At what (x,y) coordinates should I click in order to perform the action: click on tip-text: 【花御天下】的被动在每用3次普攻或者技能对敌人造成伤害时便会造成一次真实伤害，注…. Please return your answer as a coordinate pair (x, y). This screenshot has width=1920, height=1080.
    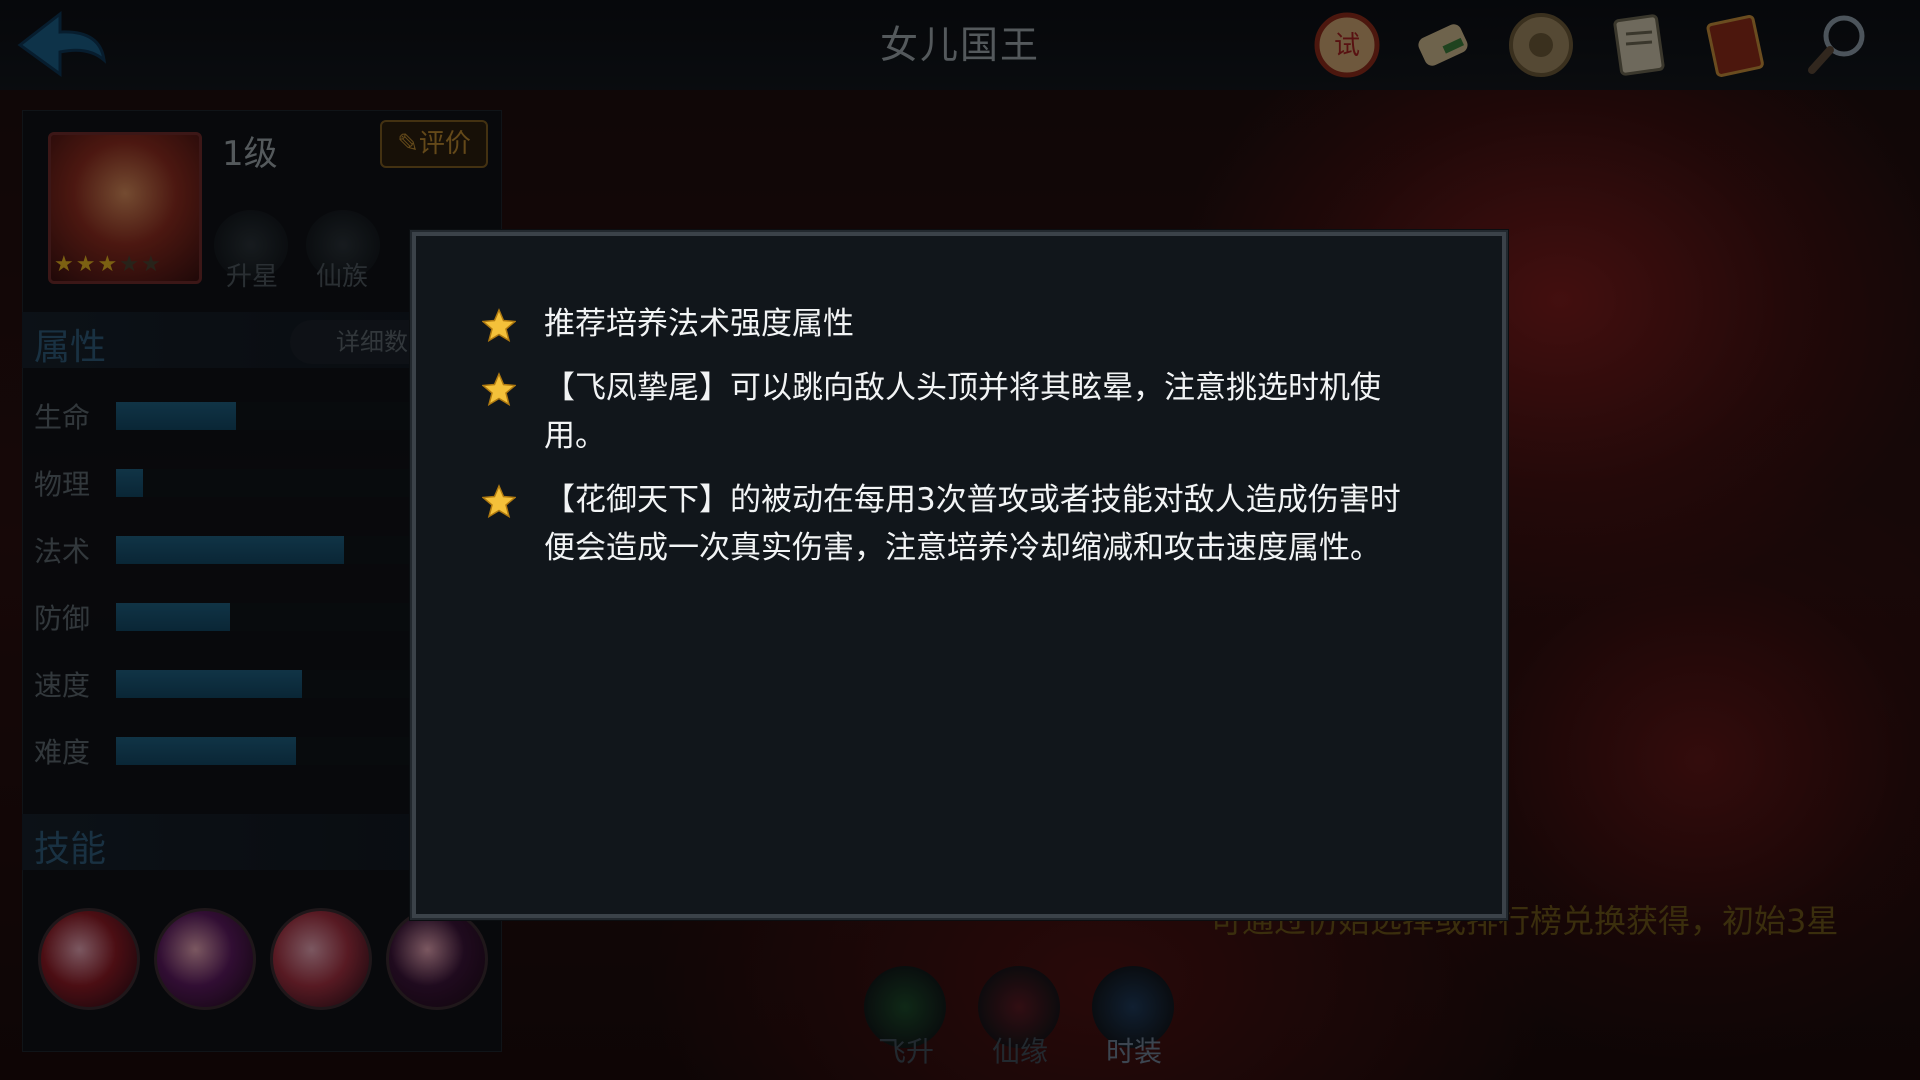
    Looking at the image, I should click on (972, 524).